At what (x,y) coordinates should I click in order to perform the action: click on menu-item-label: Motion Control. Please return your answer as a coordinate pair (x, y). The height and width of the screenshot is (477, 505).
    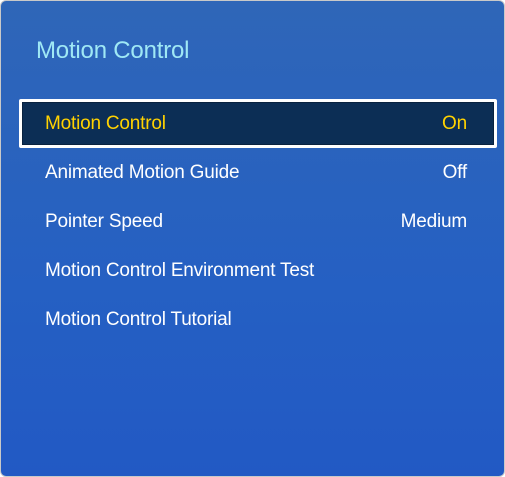
    Looking at the image, I should click on (105, 123).